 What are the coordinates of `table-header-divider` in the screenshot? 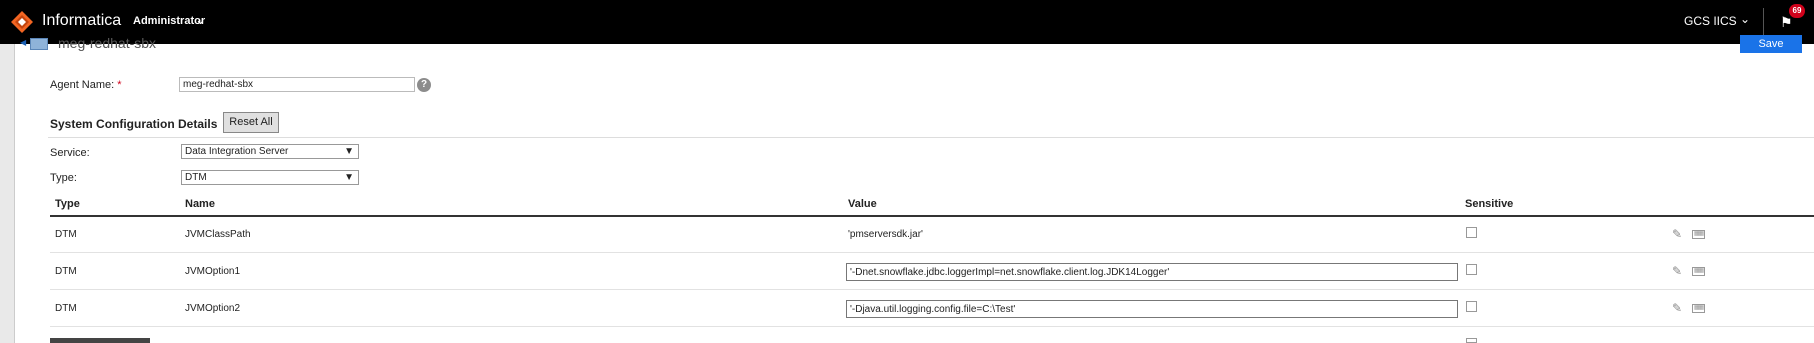 It's located at (932, 216).